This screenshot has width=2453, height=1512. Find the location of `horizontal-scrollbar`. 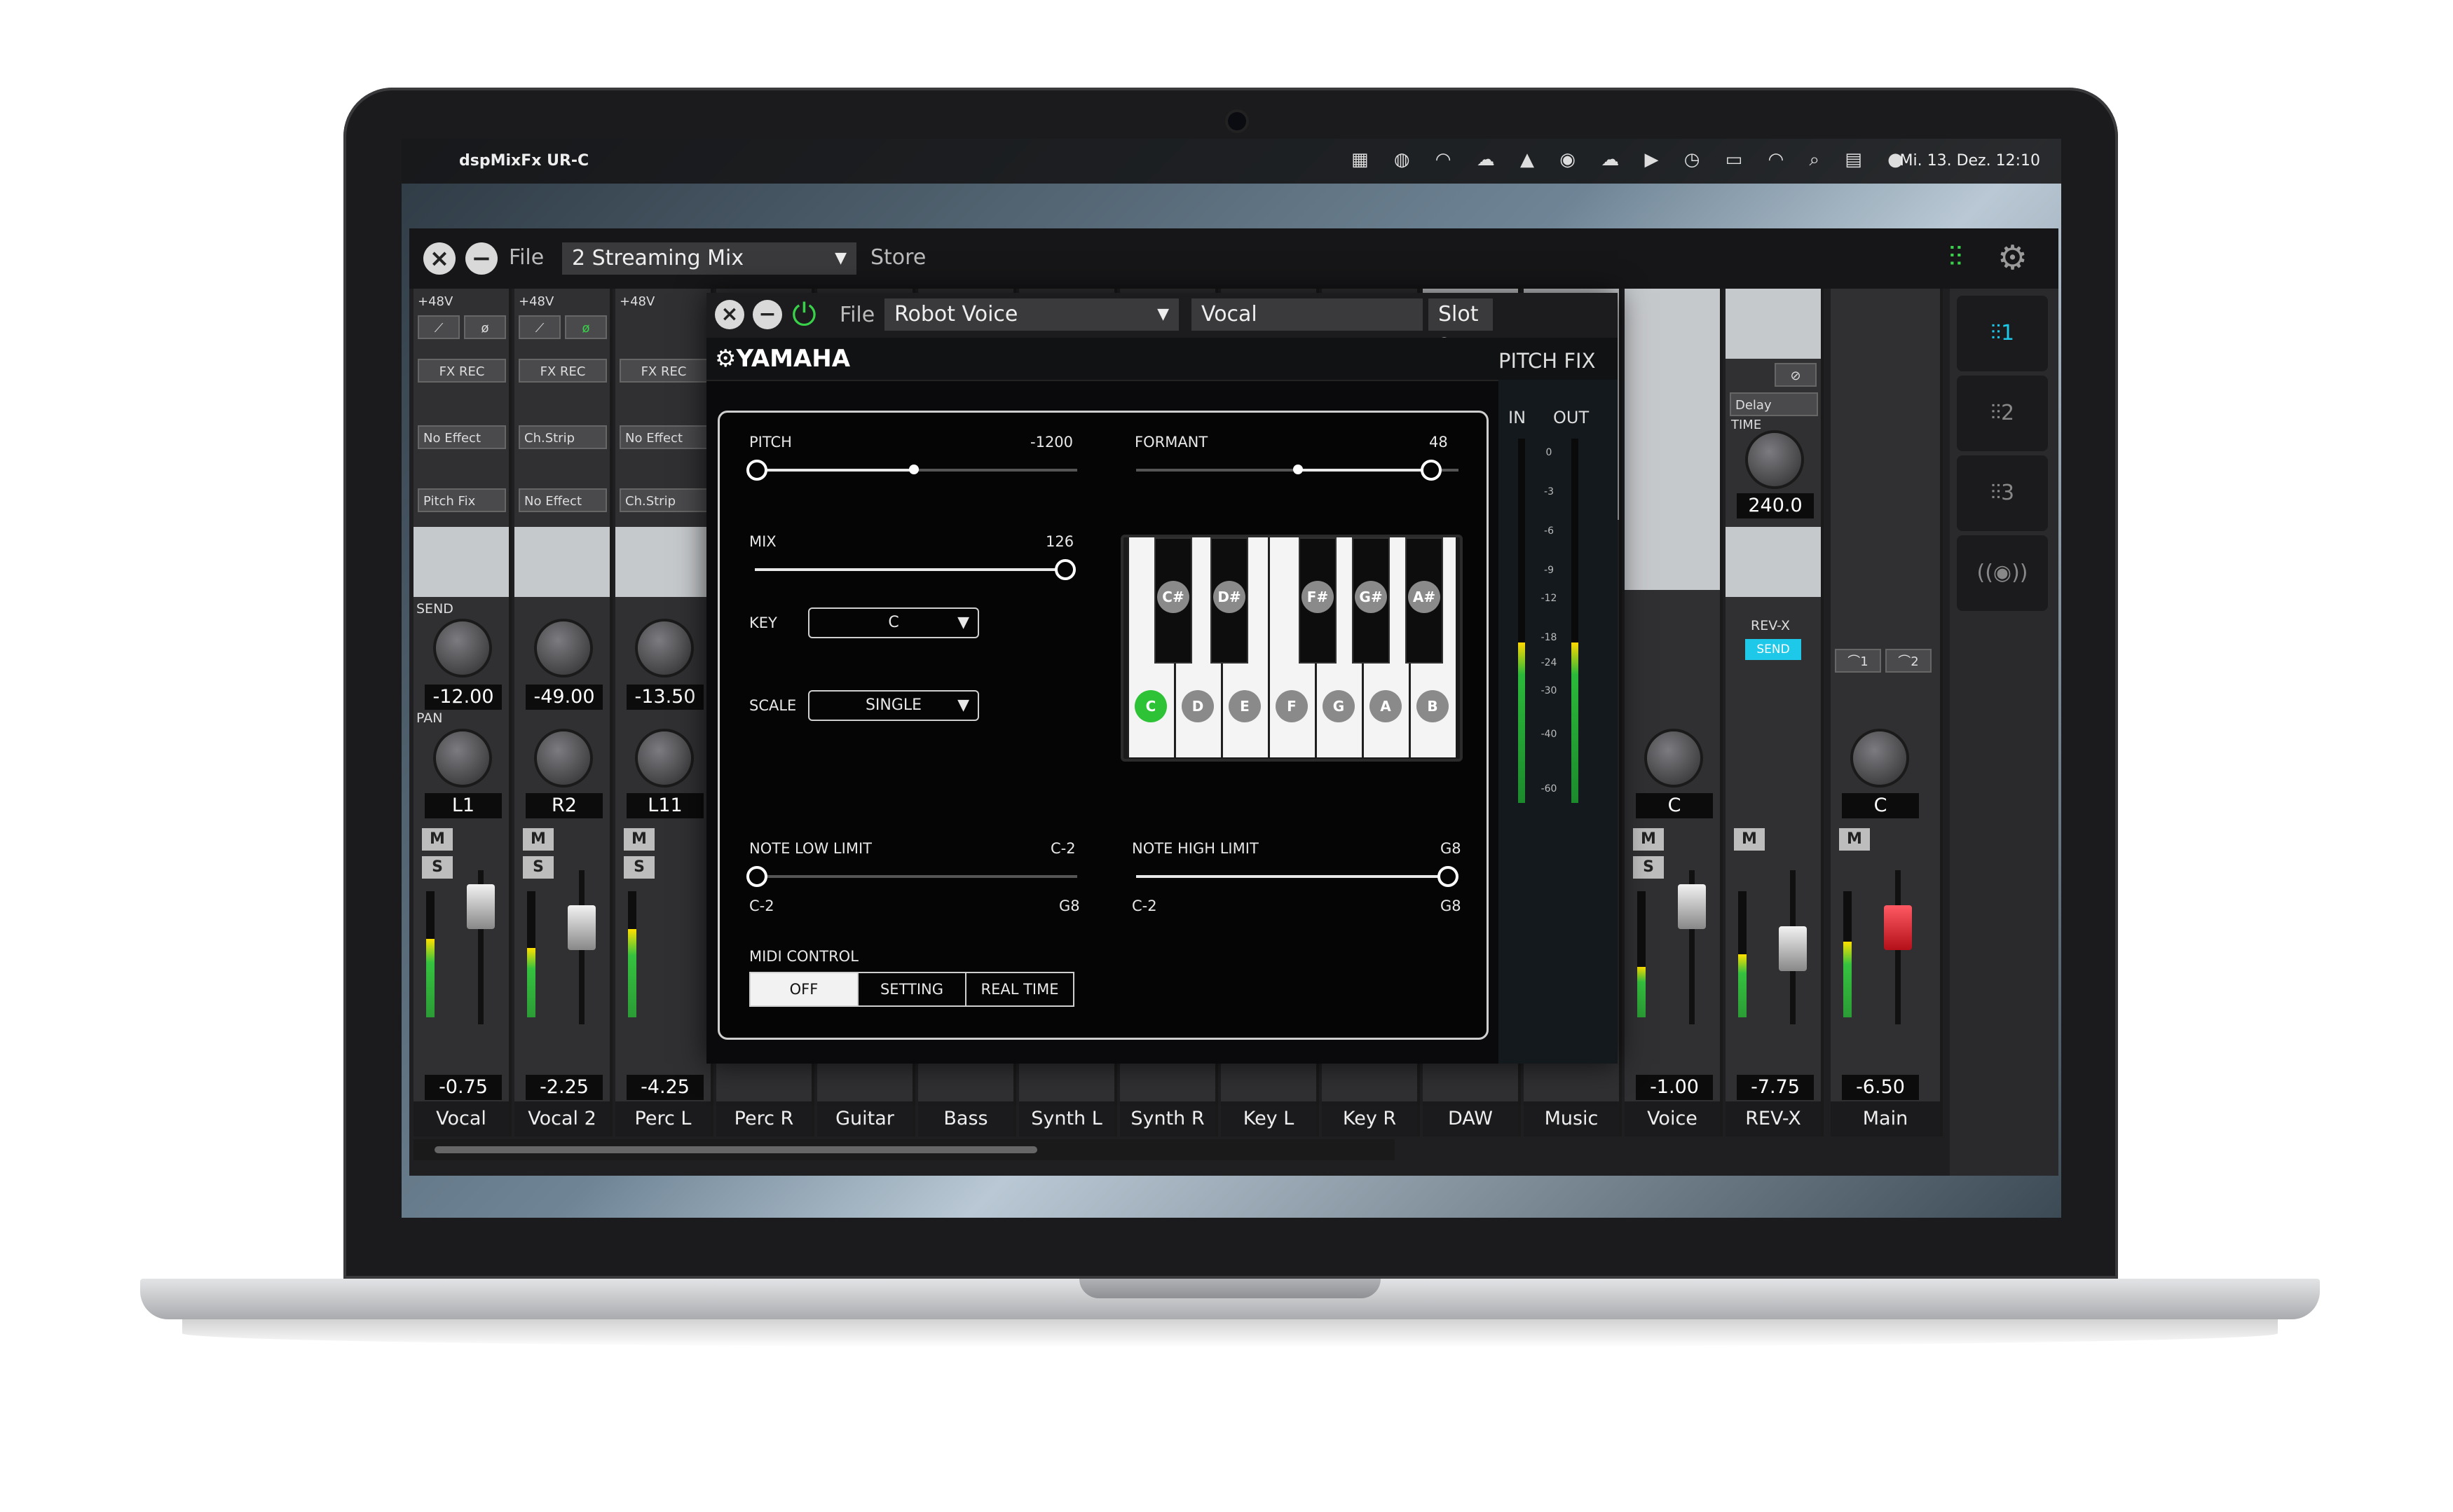

horizontal-scrollbar is located at coordinates (904, 1149).